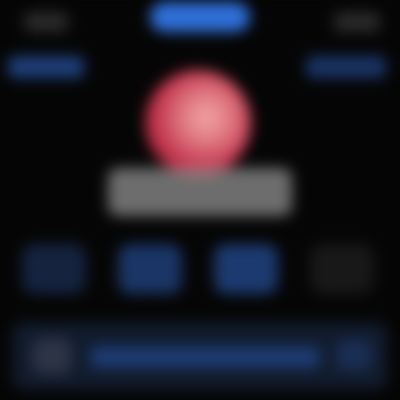  What do you see at coordinates (46, 22) in the screenshot?
I see `status-time` at bounding box center [46, 22].